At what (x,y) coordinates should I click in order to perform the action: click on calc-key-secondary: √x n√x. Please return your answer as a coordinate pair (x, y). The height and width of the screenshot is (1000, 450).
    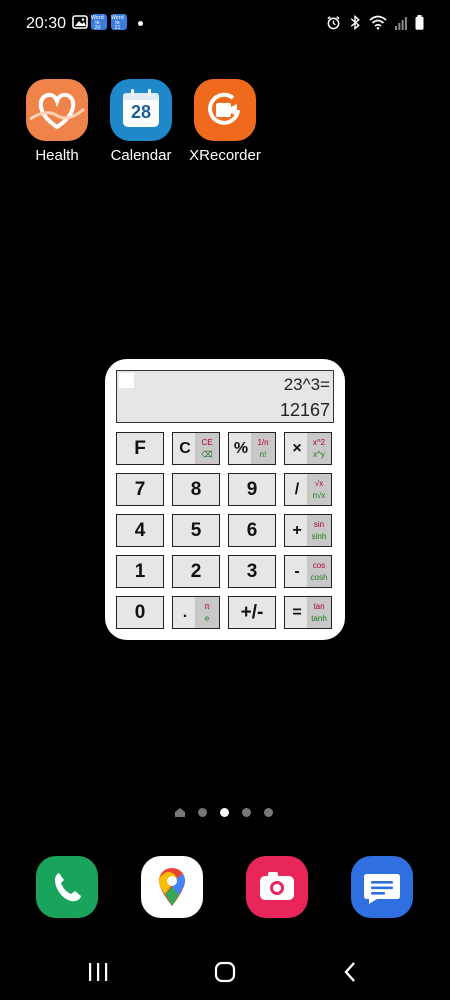
    Looking at the image, I should click on (319, 489).